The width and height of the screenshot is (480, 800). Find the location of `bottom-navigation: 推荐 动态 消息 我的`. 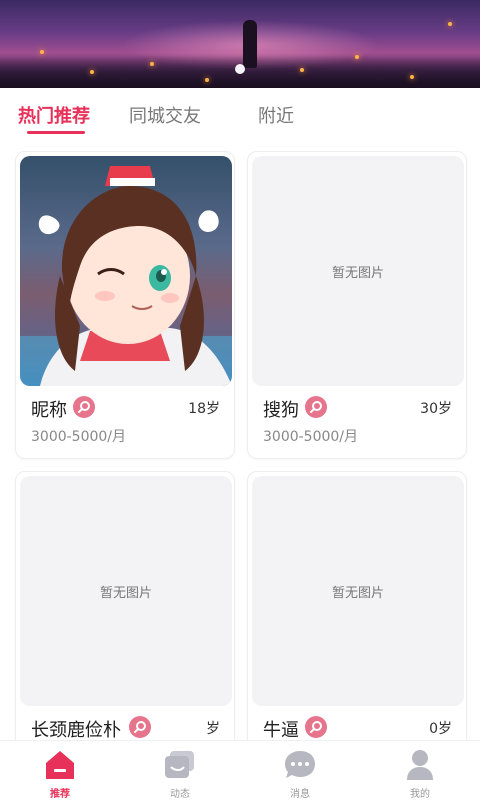

bottom-navigation: 推荐 动态 消息 我的 is located at coordinates (240, 770).